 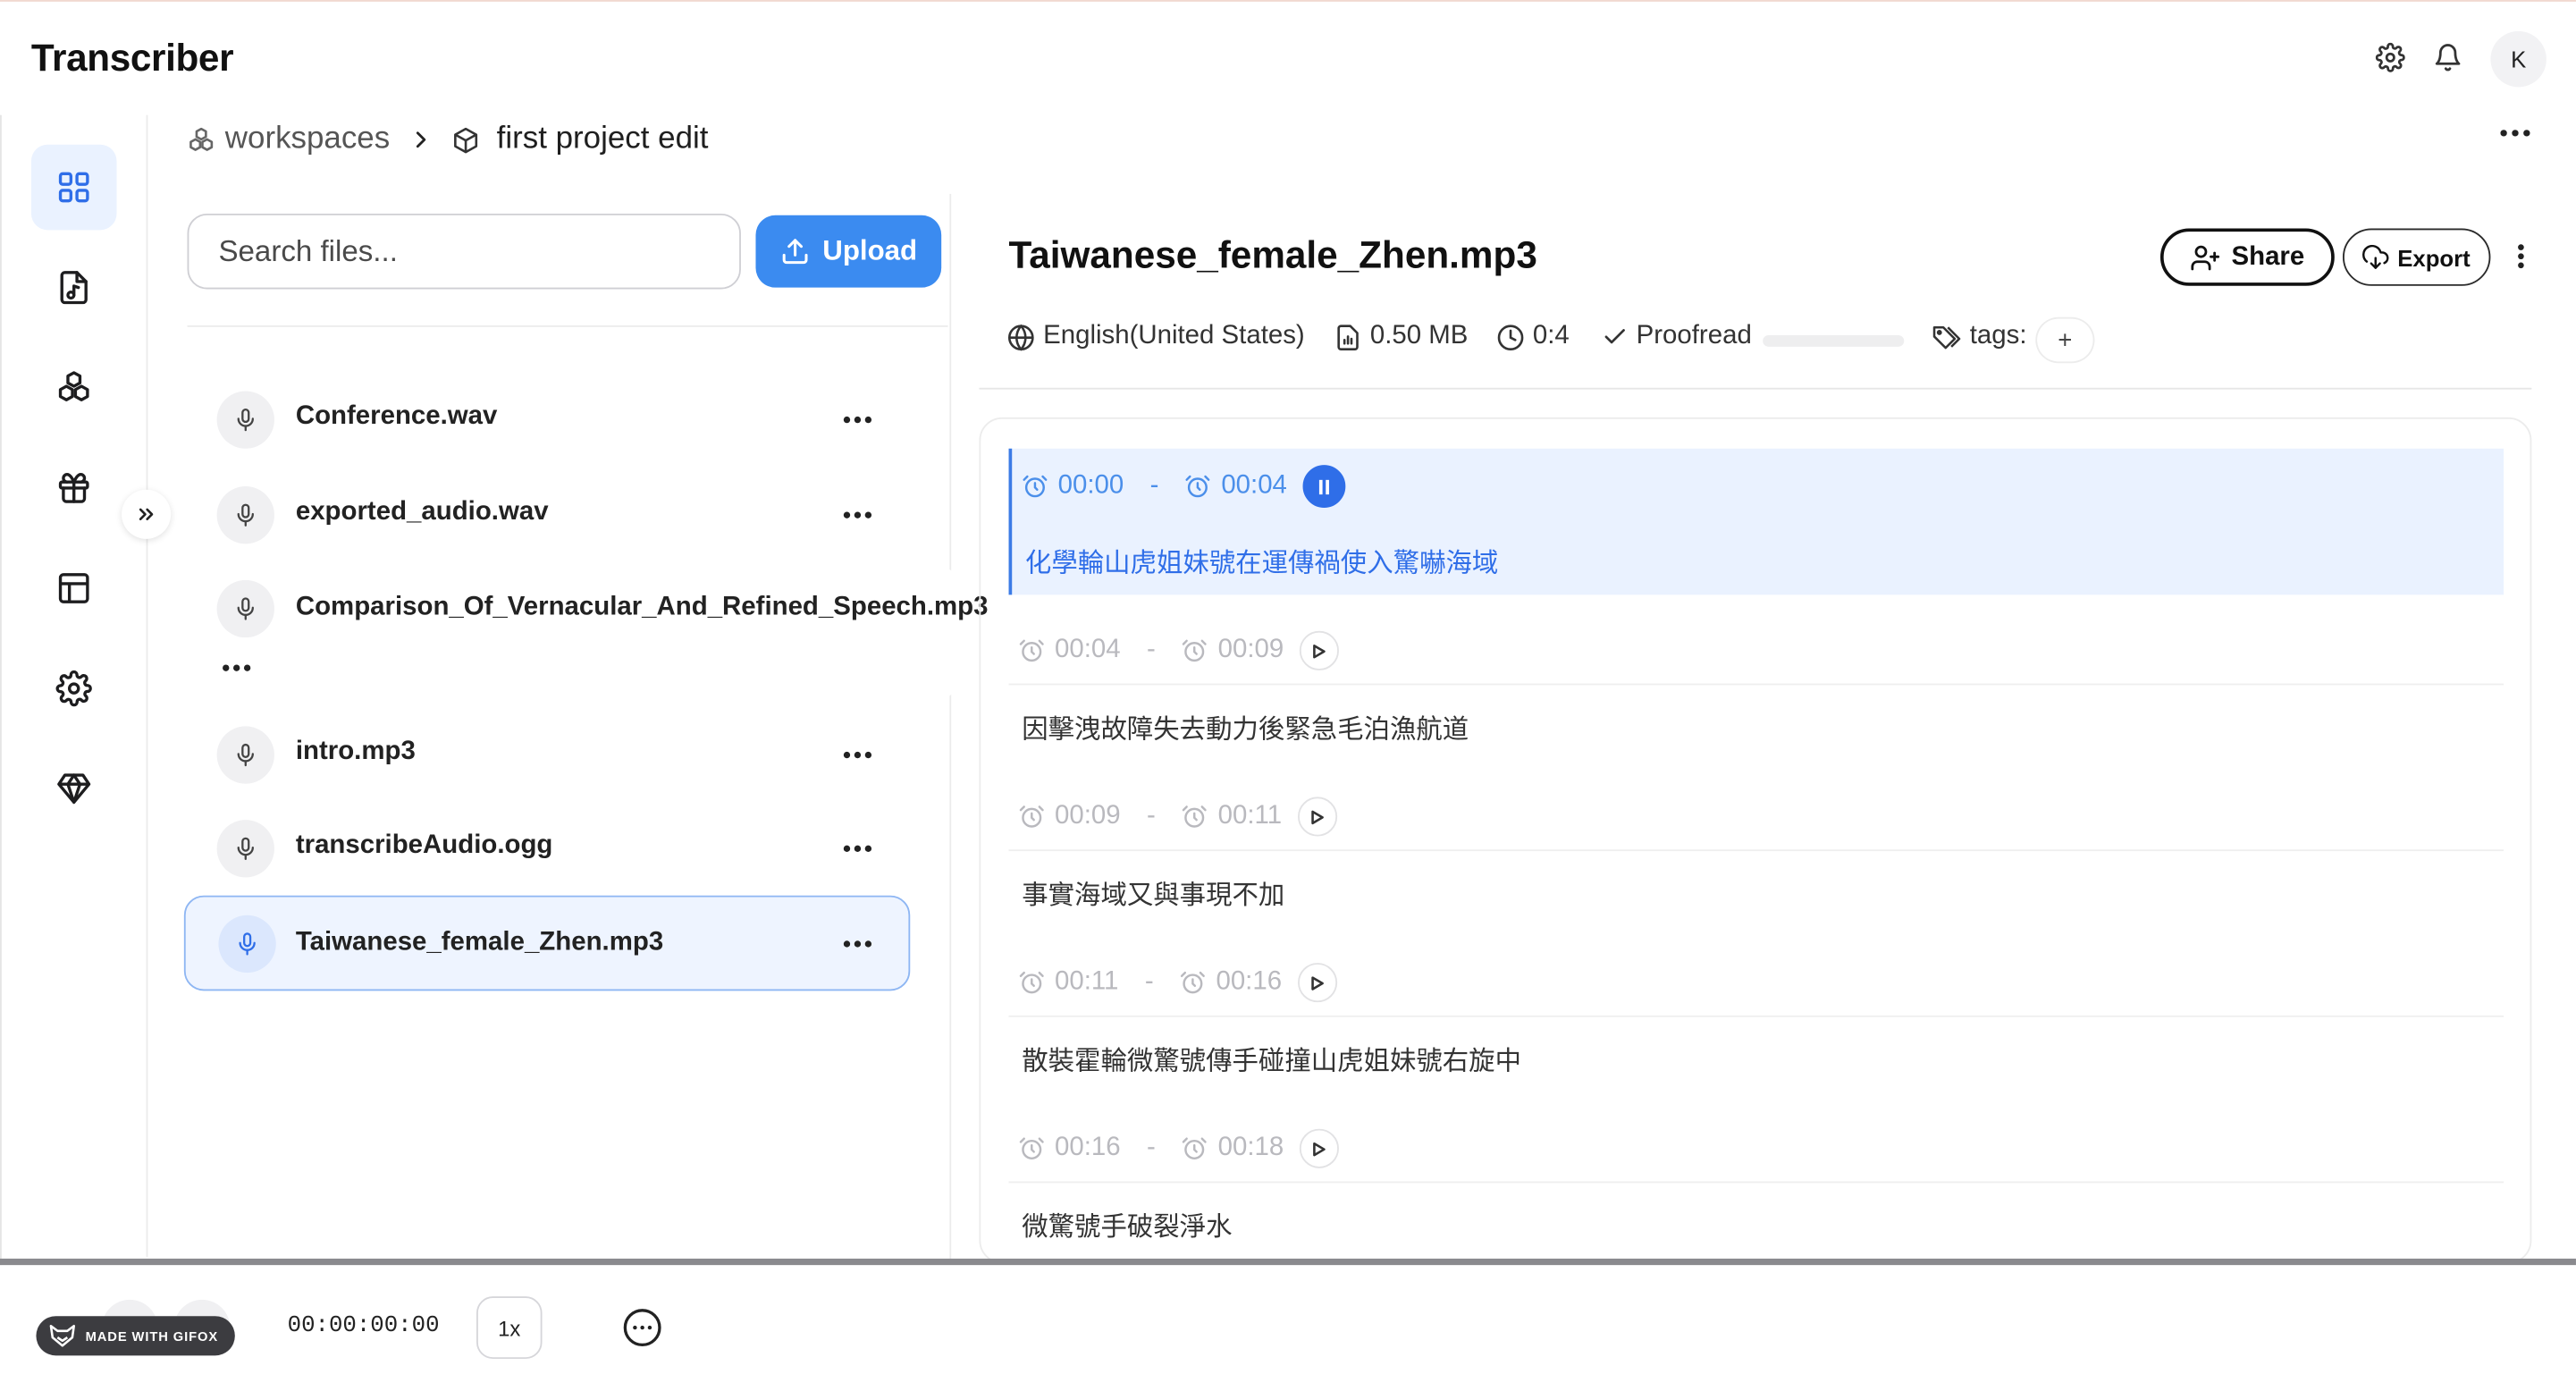 I want to click on file-row: intro.mp3, so click(x=546, y=754).